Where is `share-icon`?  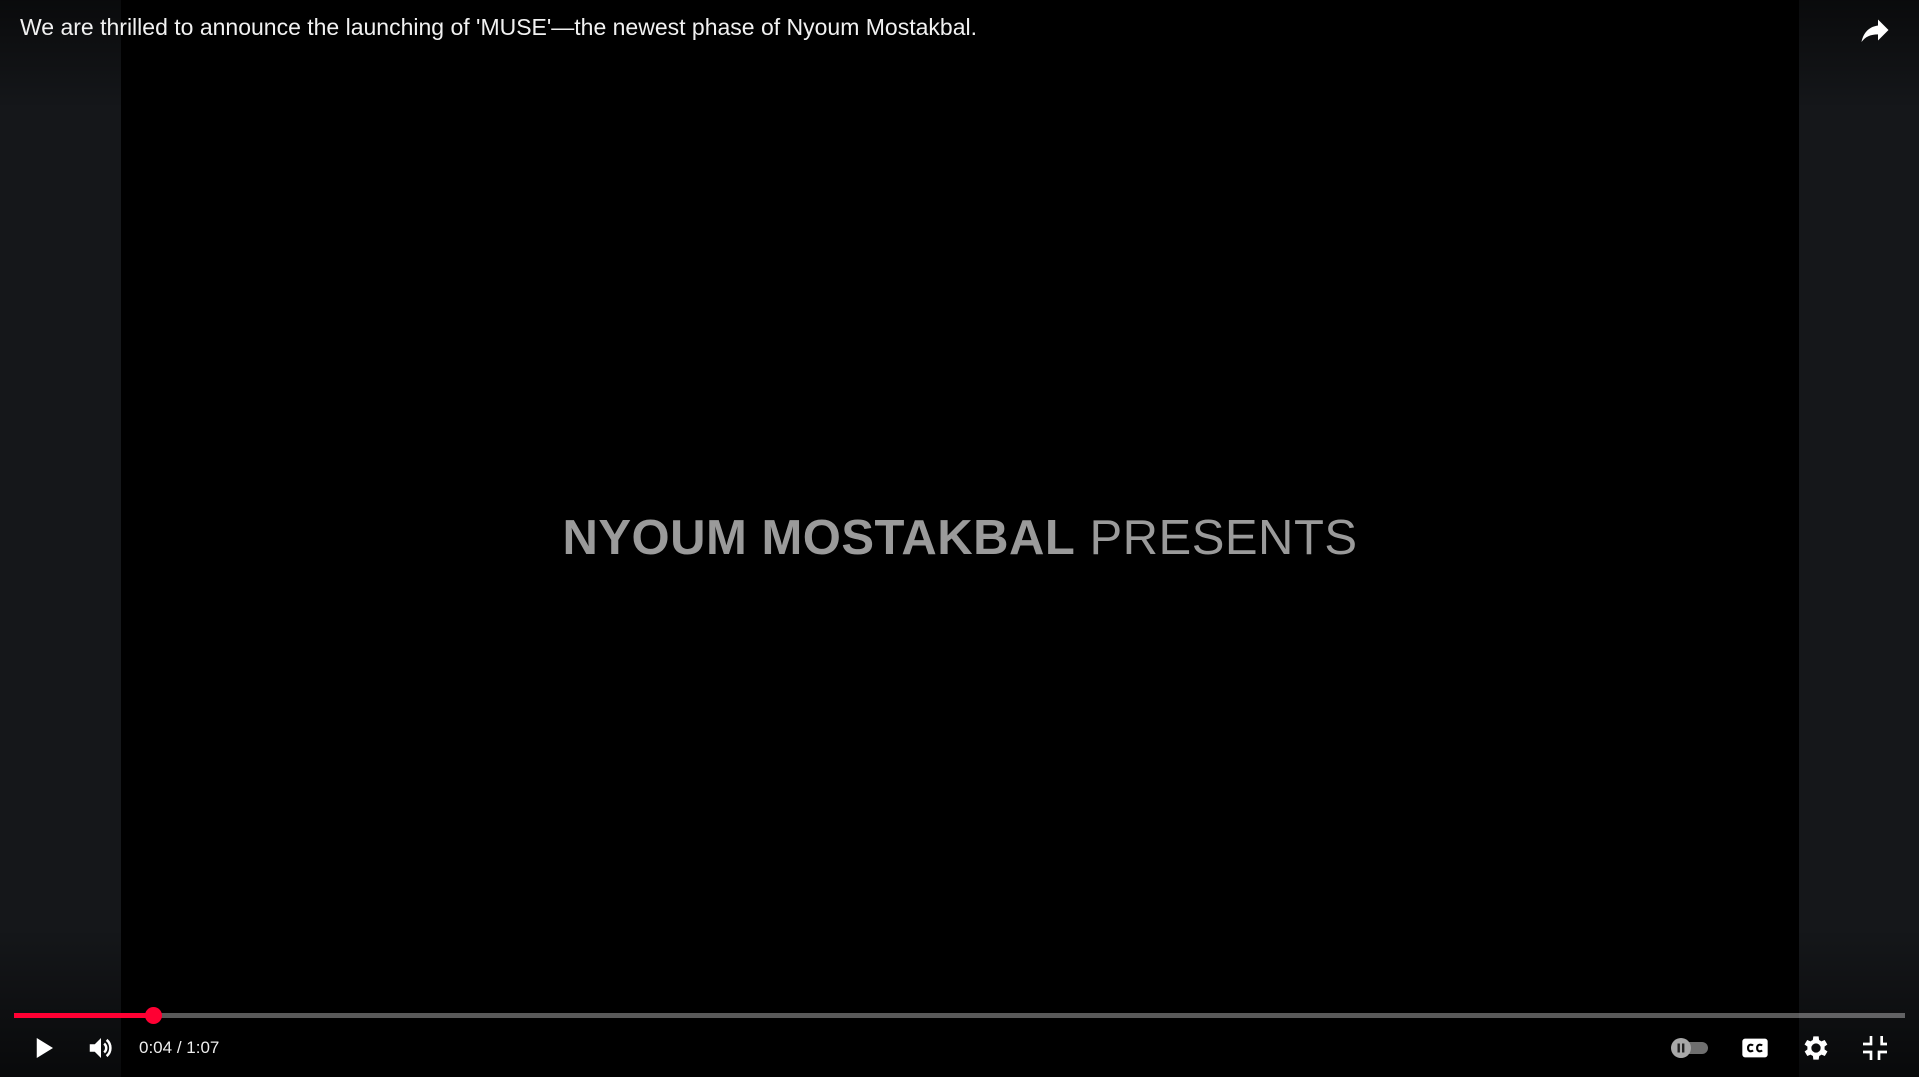 share-icon is located at coordinates (1875, 30).